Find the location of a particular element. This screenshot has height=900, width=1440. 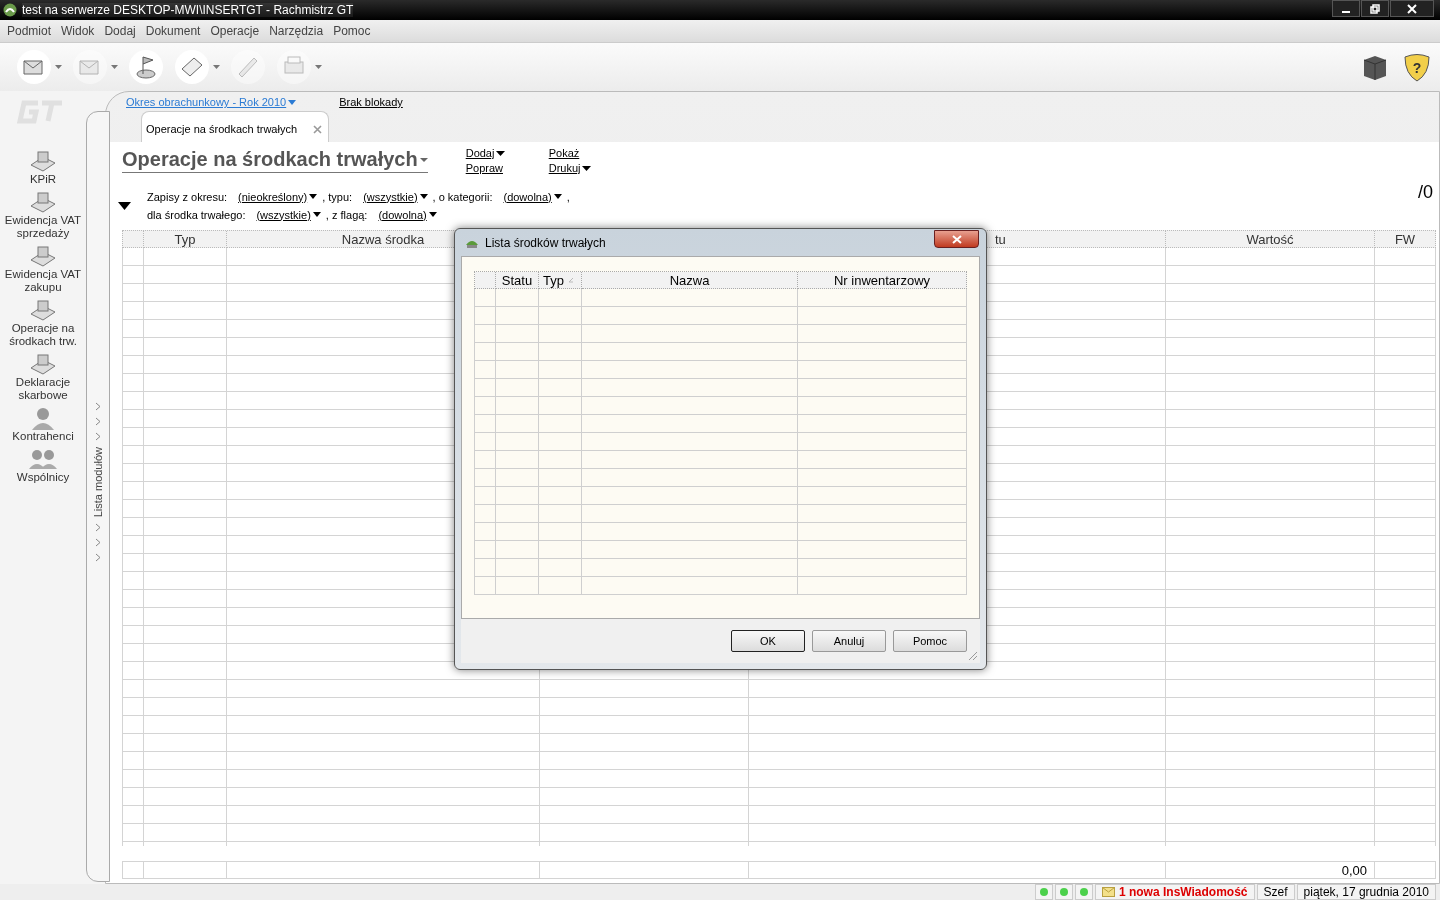

action-link: Popraw is located at coordinates (507, 168).